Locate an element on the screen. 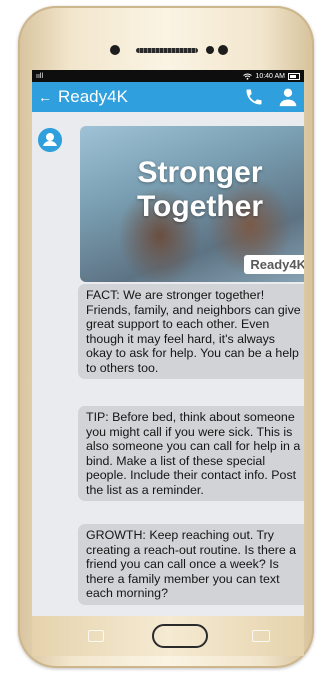 This screenshot has width=331, height=676. conversation-title: Ready4K is located at coordinates (93, 96).